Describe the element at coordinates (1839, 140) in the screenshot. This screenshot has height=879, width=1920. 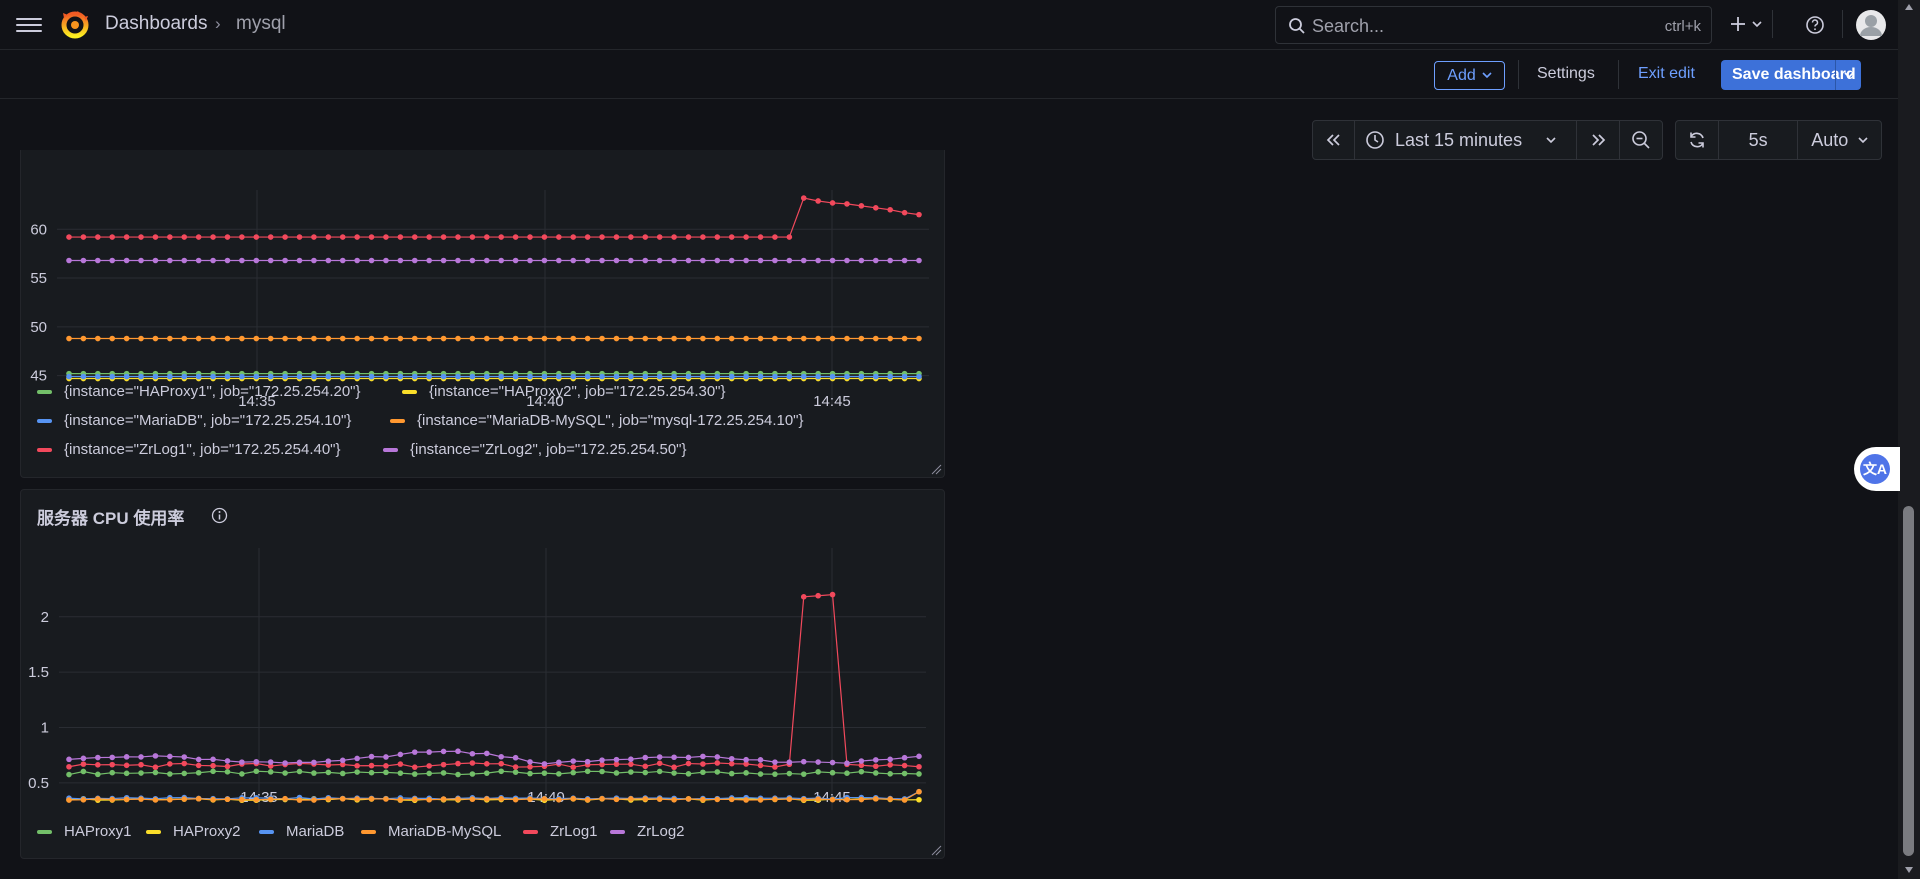
I see `auto-refresh-dropdown: Auto` at that location.